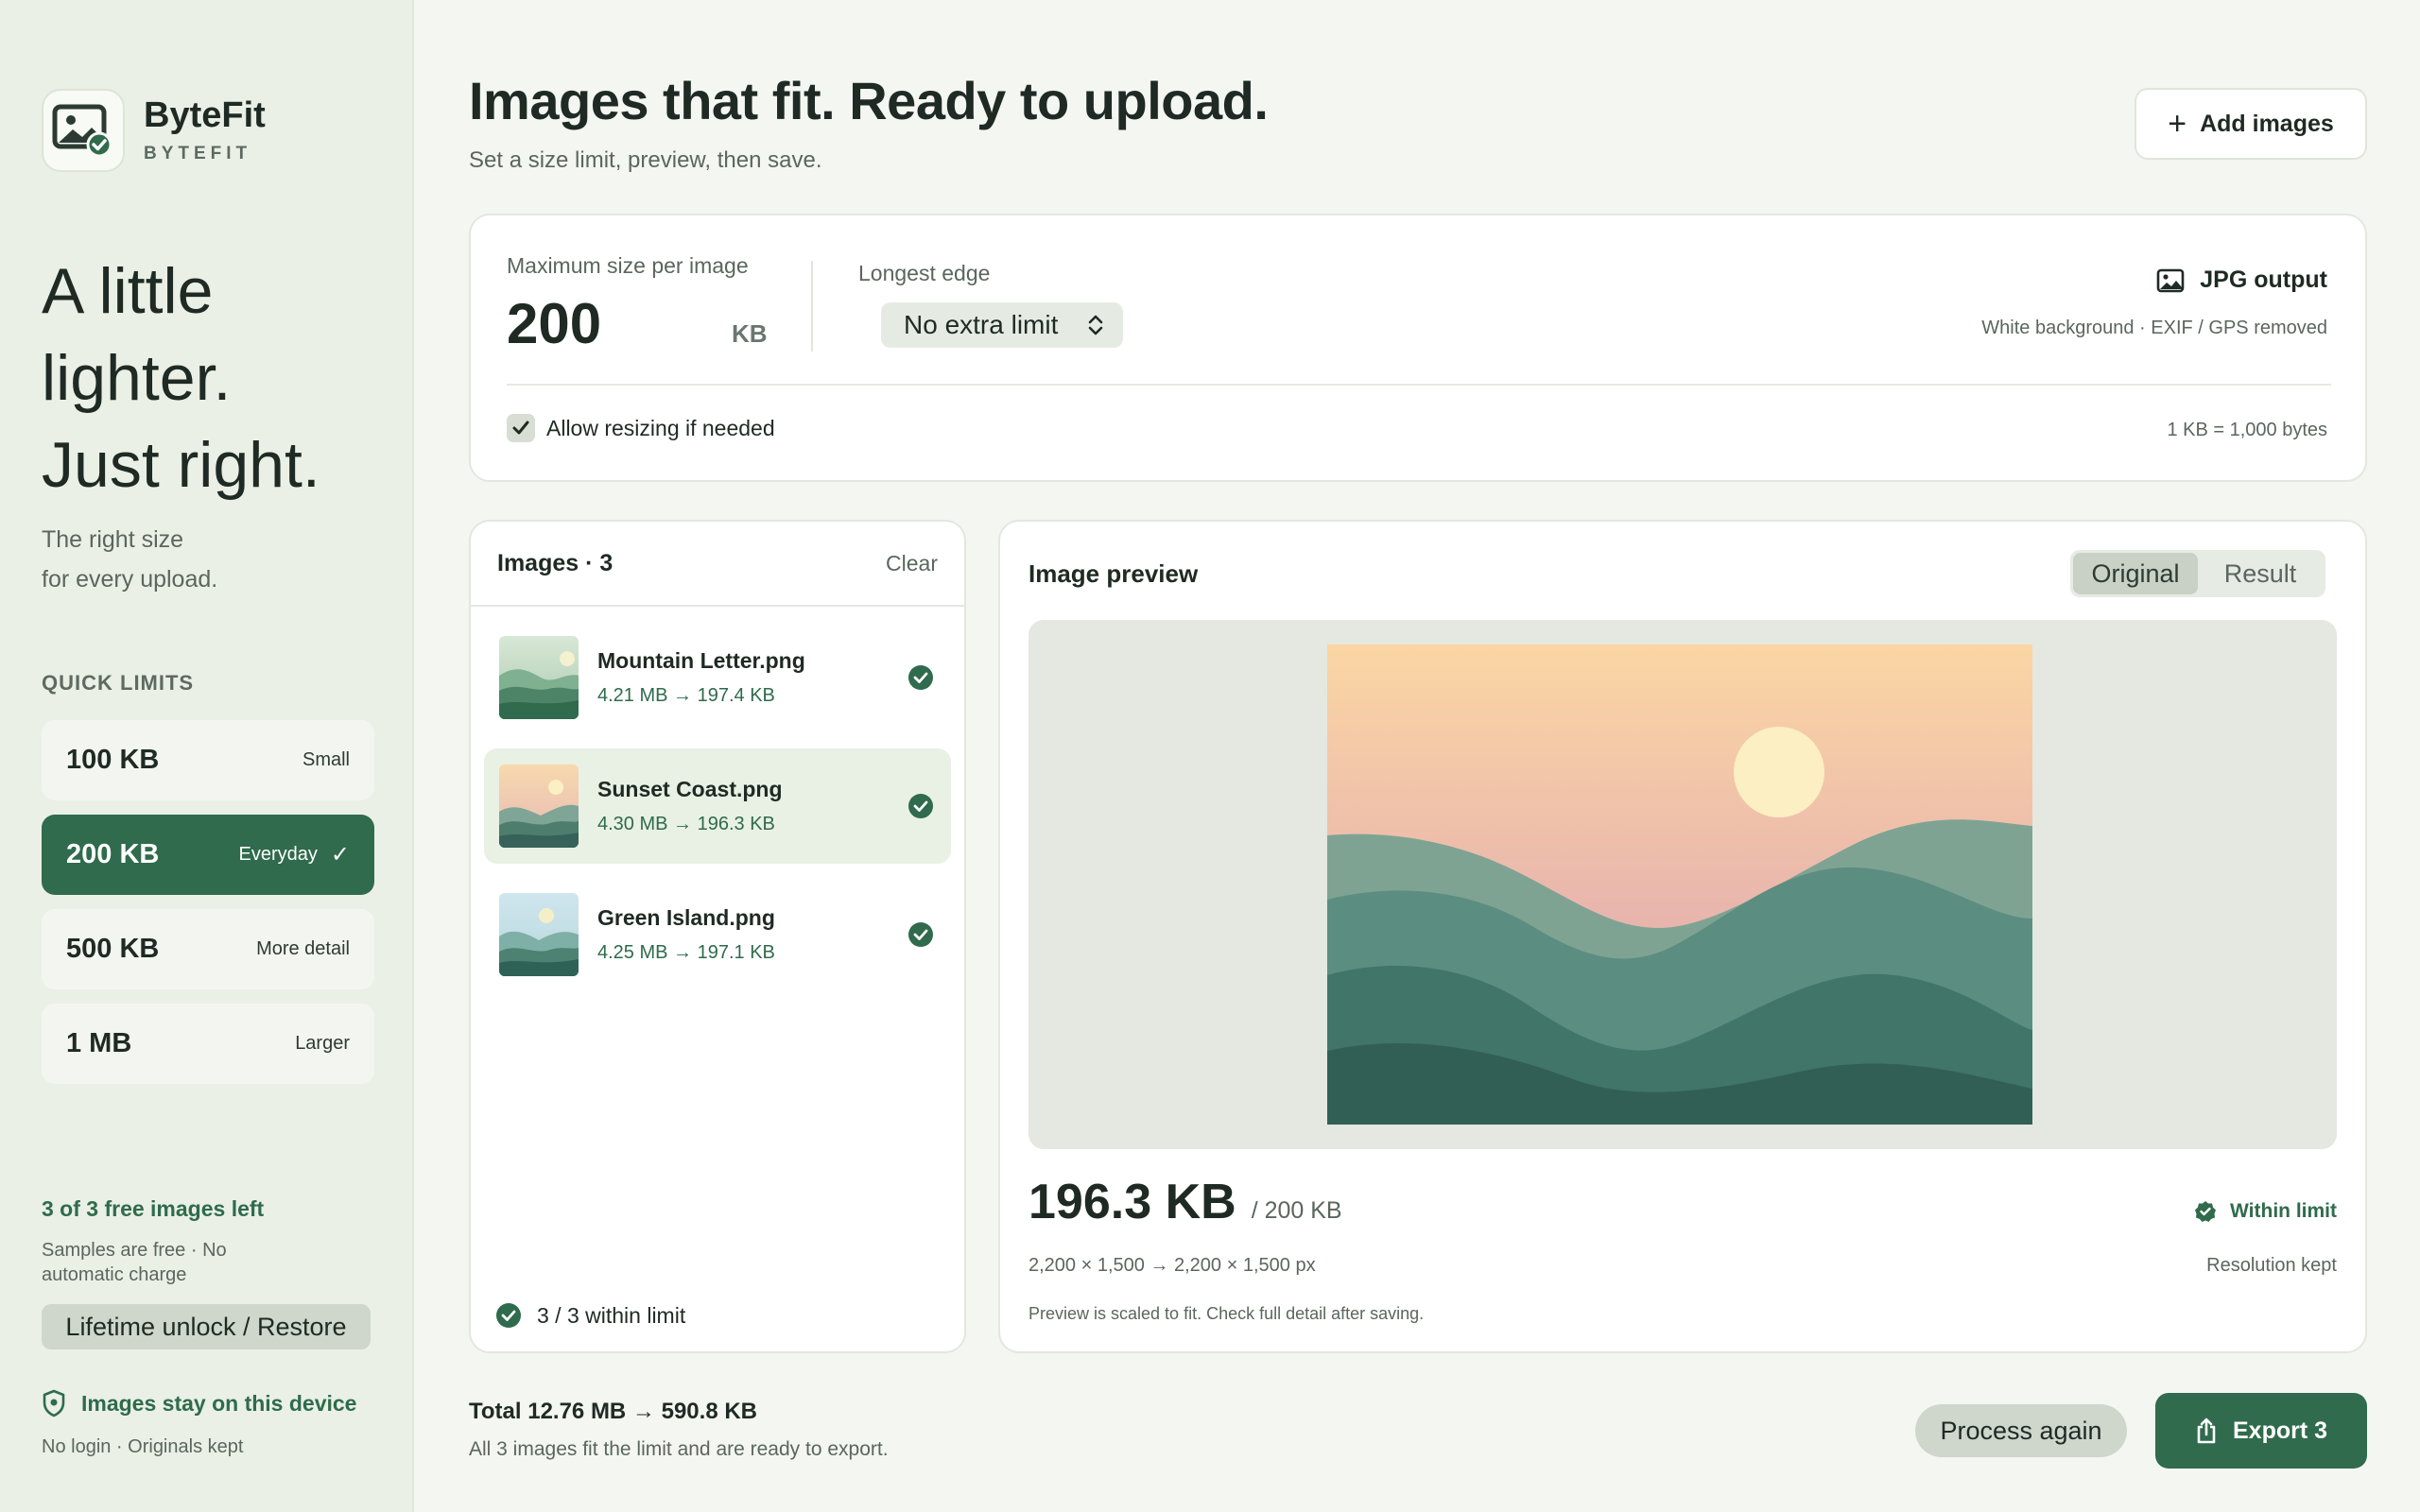 This screenshot has height=1512, width=2420. I want to click on add-images-button: + Add images, so click(2251, 124).